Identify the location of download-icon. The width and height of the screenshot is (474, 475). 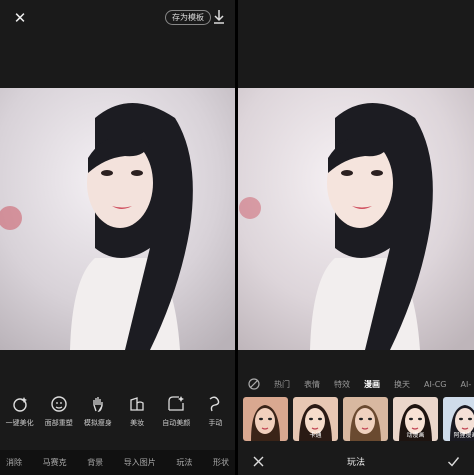
(219, 17).